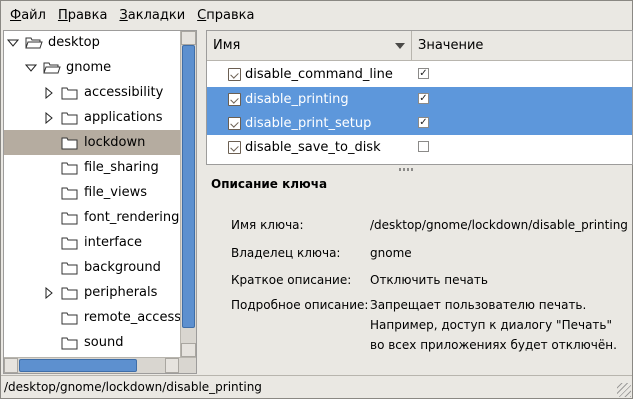 The image size is (633, 399). I want to click on key-name: disable_print_setup, so click(308, 123).